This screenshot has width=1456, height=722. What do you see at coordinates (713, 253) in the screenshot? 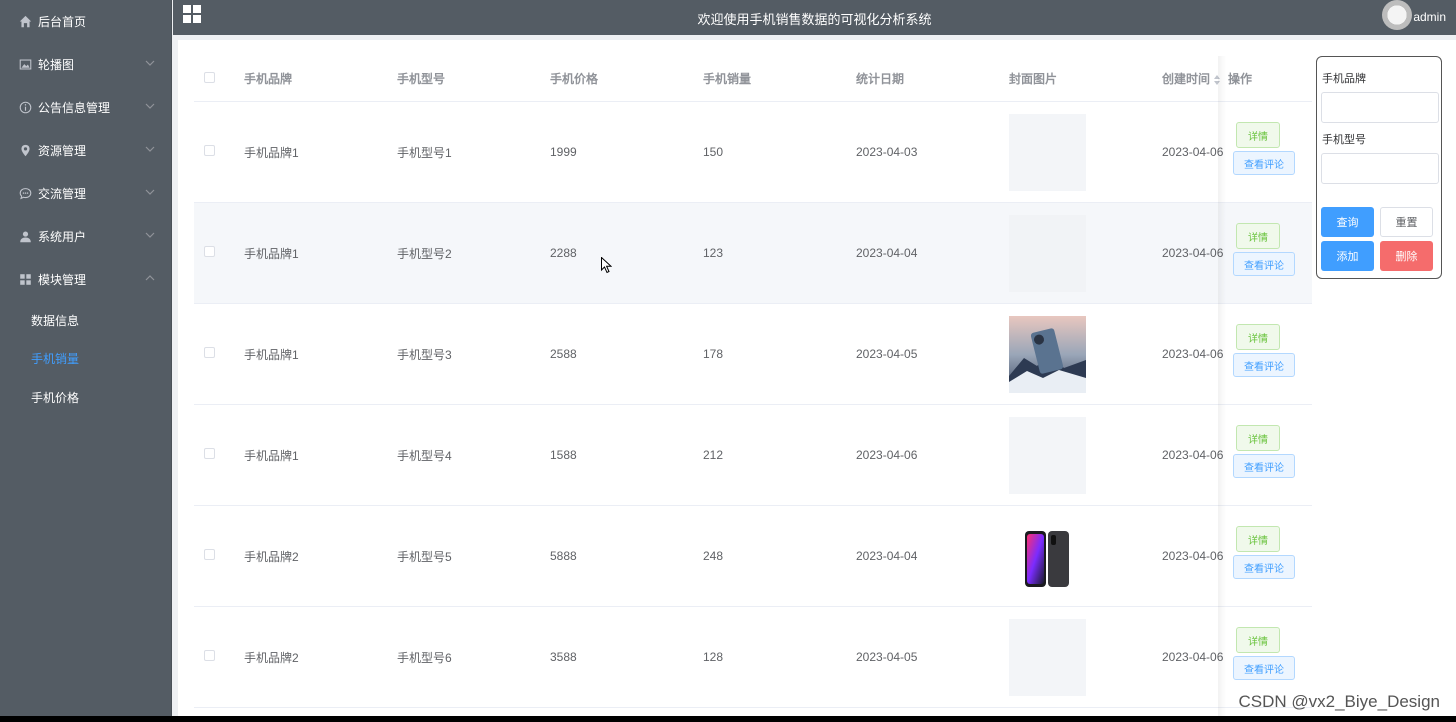
I see `cell-sales: 123` at bounding box center [713, 253].